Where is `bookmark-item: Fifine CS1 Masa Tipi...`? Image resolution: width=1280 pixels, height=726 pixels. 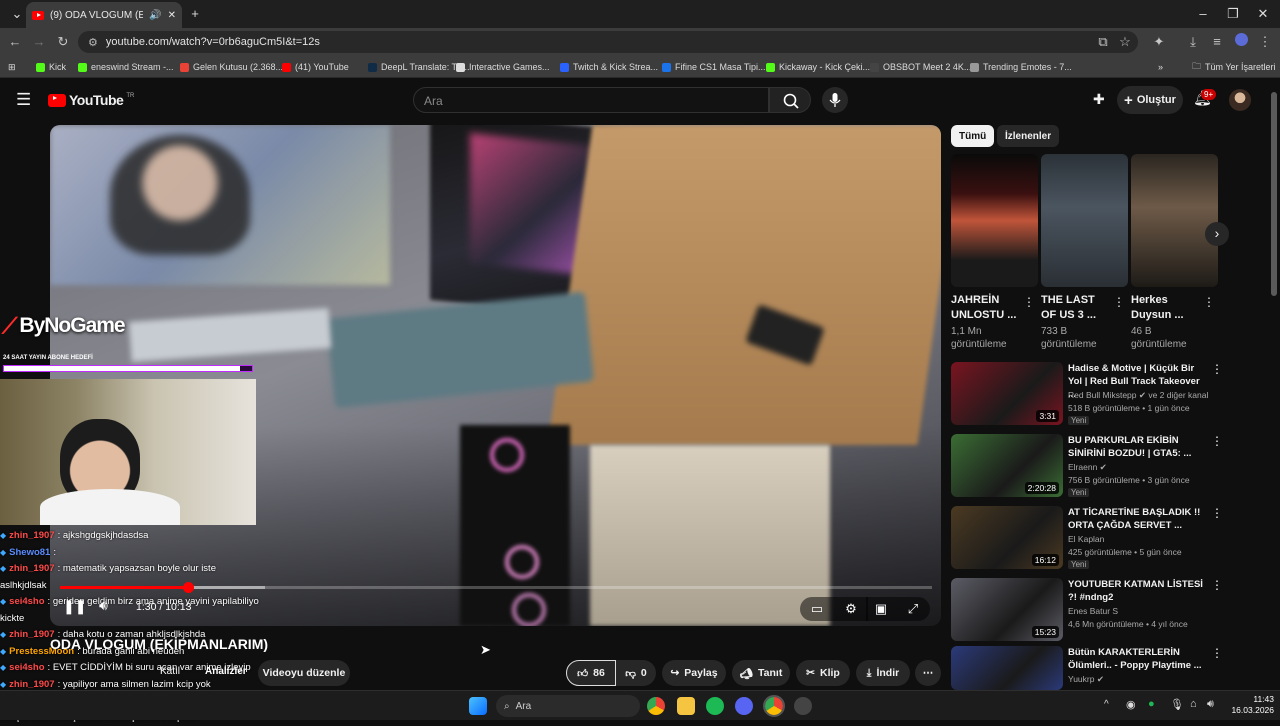
bookmark-item: Fifine CS1 Masa Tipi... is located at coordinates (714, 67).